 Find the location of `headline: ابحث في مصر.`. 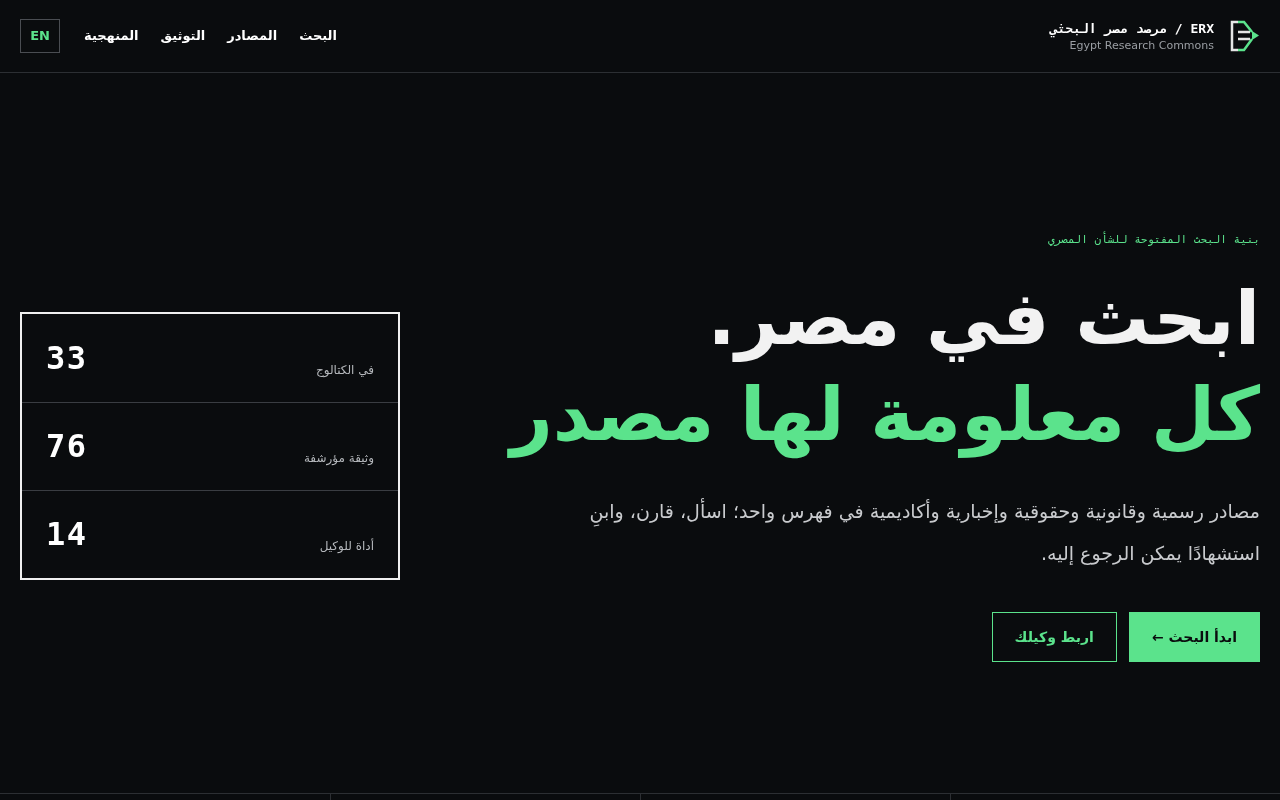

headline: ابحث في مصر. is located at coordinates (983, 319).